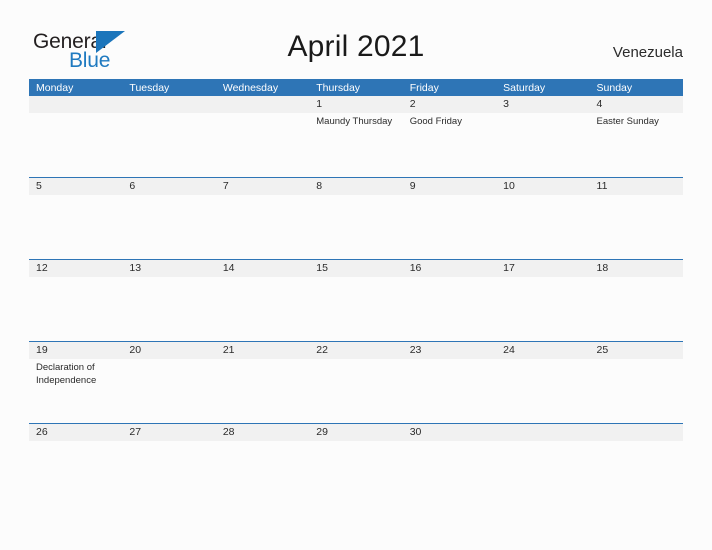 The width and height of the screenshot is (712, 550). I want to click on calendar-day-cell: 10, so click(543, 218).